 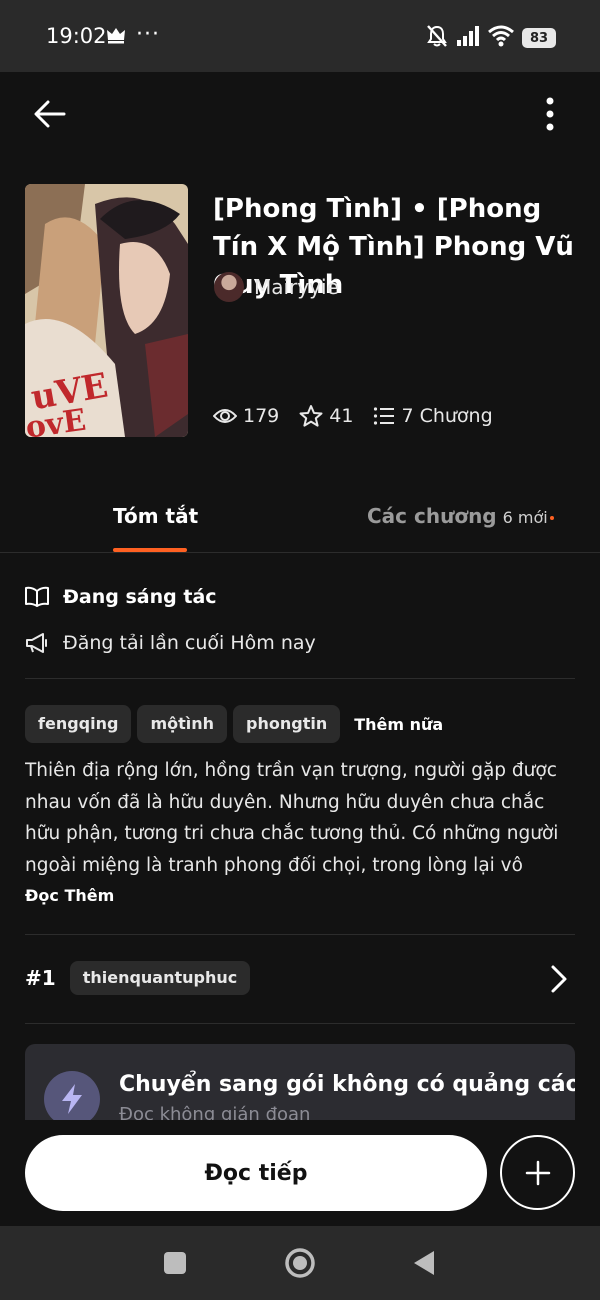 I want to click on system-back-button, so click(x=424, y=1263).